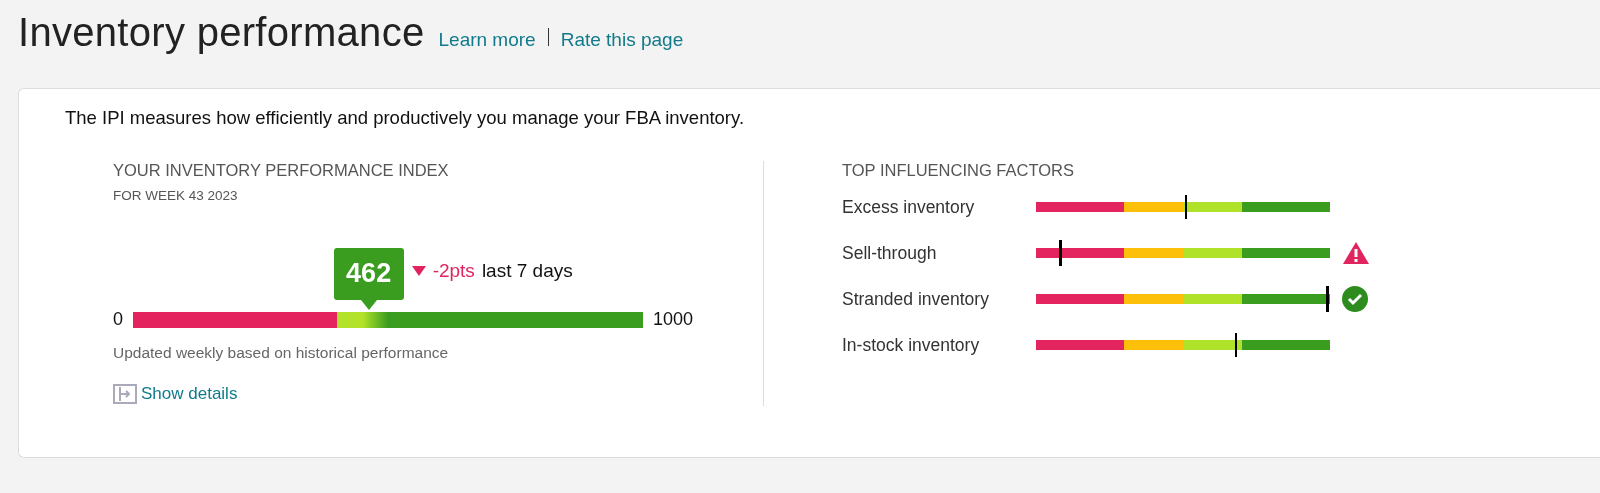 Image resolution: width=1600 pixels, height=493 pixels. What do you see at coordinates (487, 40) in the screenshot?
I see `header-link: Learn more` at bounding box center [487, 40].